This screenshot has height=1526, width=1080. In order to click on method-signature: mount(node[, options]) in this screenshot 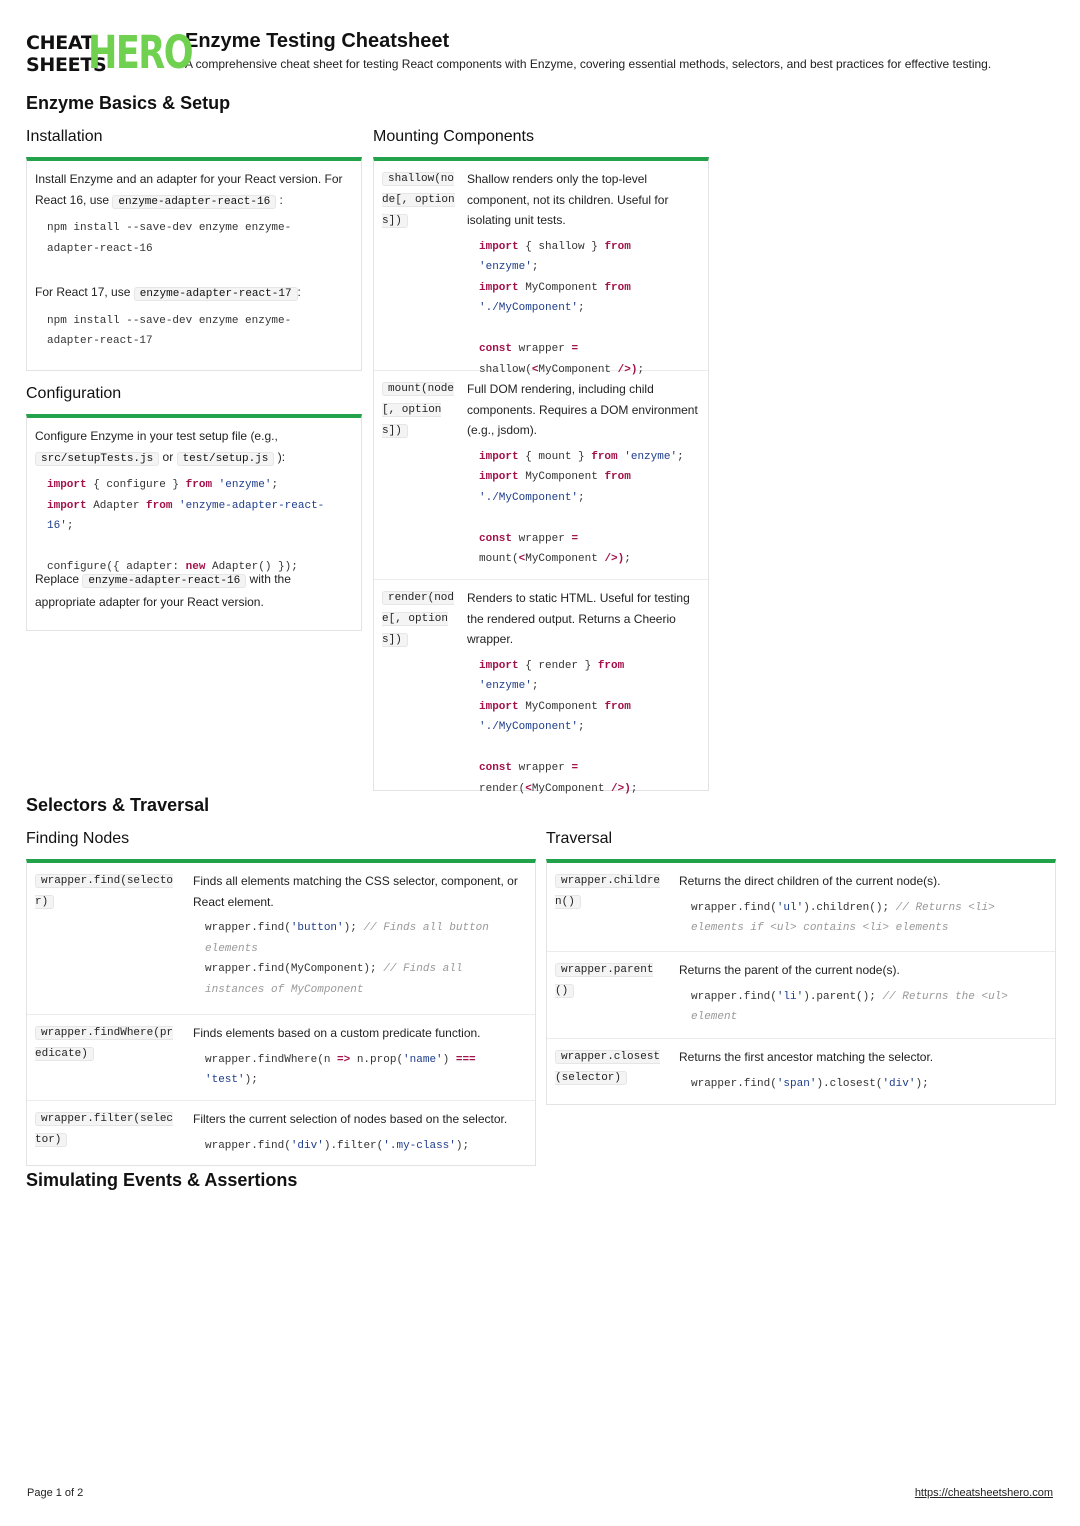, I will do `click(418, 410)`.